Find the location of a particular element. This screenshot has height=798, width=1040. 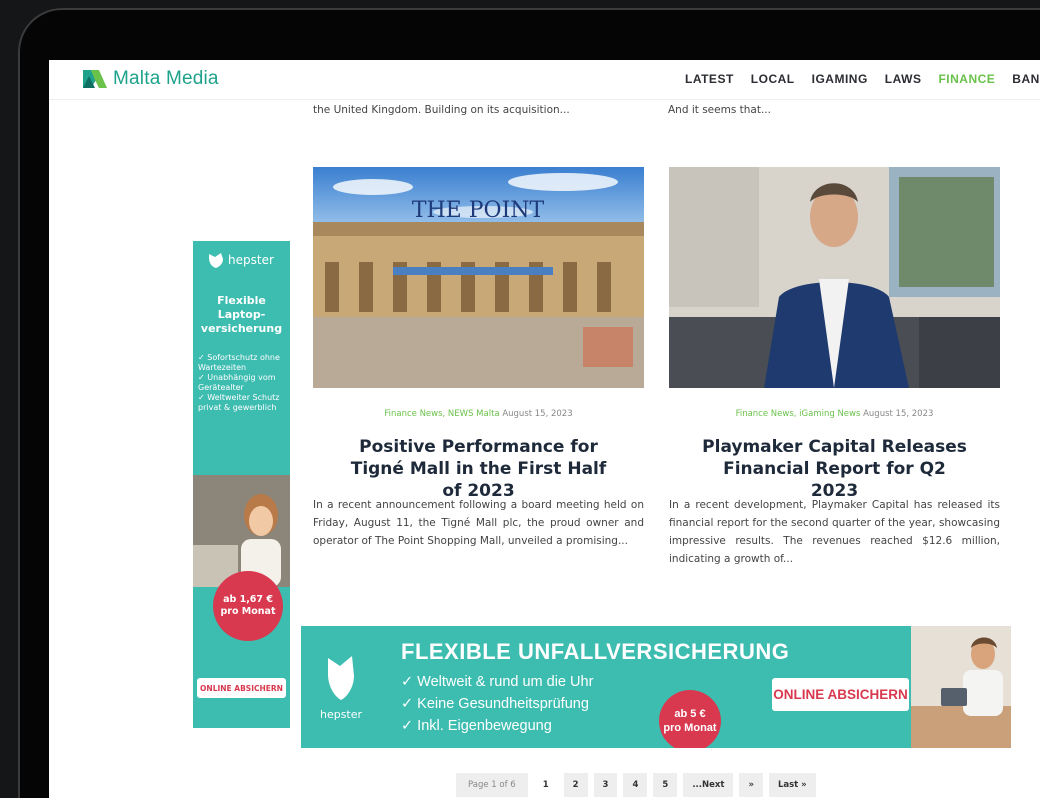

page-link: 5 is located at coordinates (665, 785).